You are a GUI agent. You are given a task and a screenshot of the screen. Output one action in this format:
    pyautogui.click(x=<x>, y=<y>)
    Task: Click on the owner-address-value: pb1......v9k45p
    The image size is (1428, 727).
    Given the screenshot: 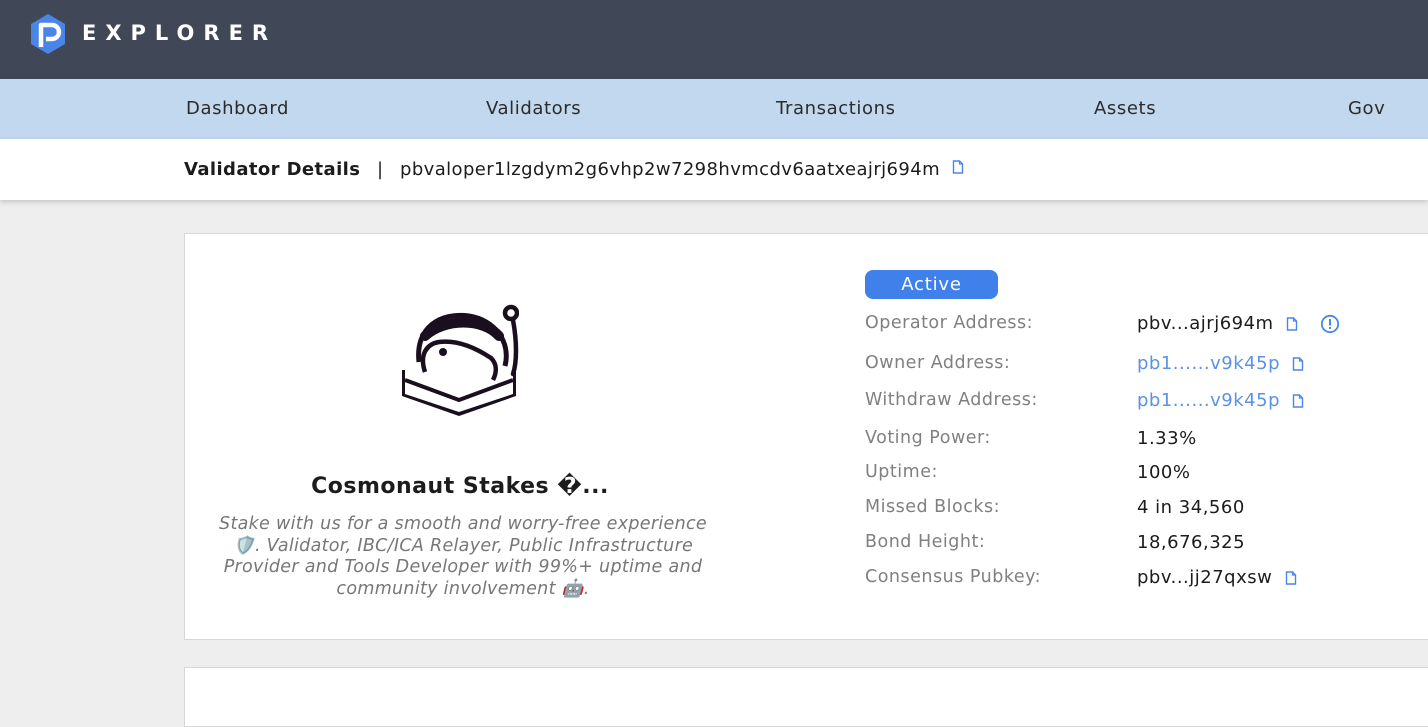 What is the action you would take?
    pyautogui.click(x=1220, y=363)
    